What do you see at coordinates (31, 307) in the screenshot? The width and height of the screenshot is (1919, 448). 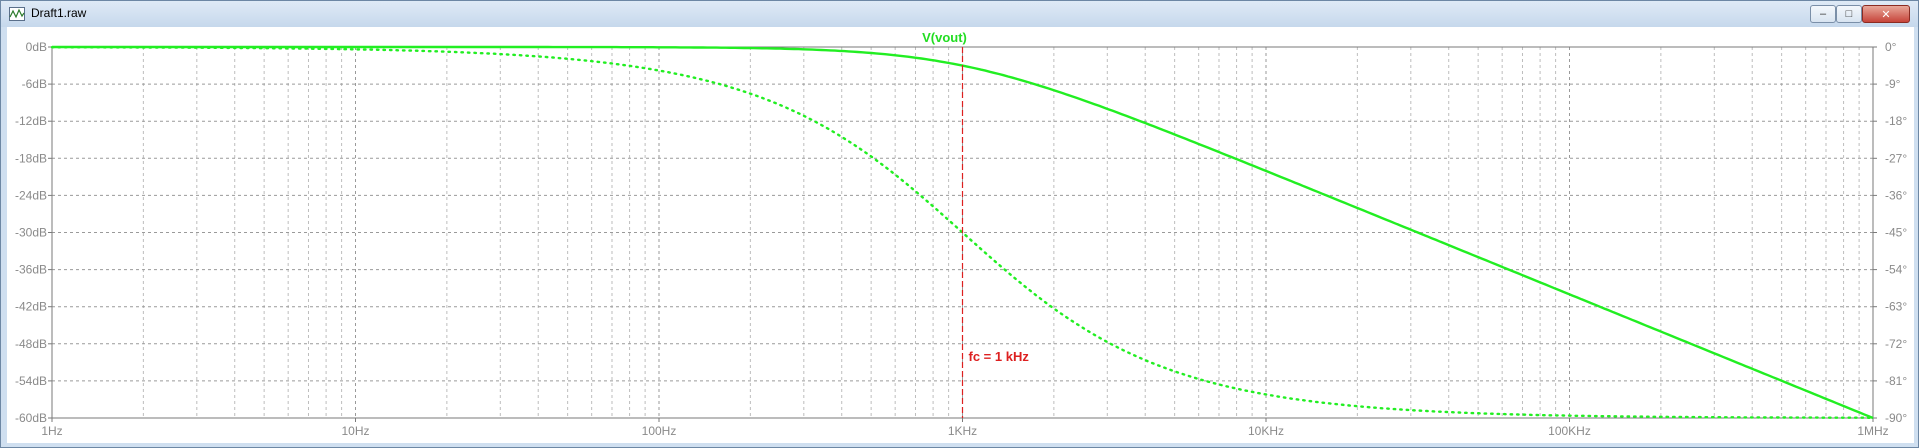 I see `left-tick-label: -42dB` at bounding box center [31, 307].